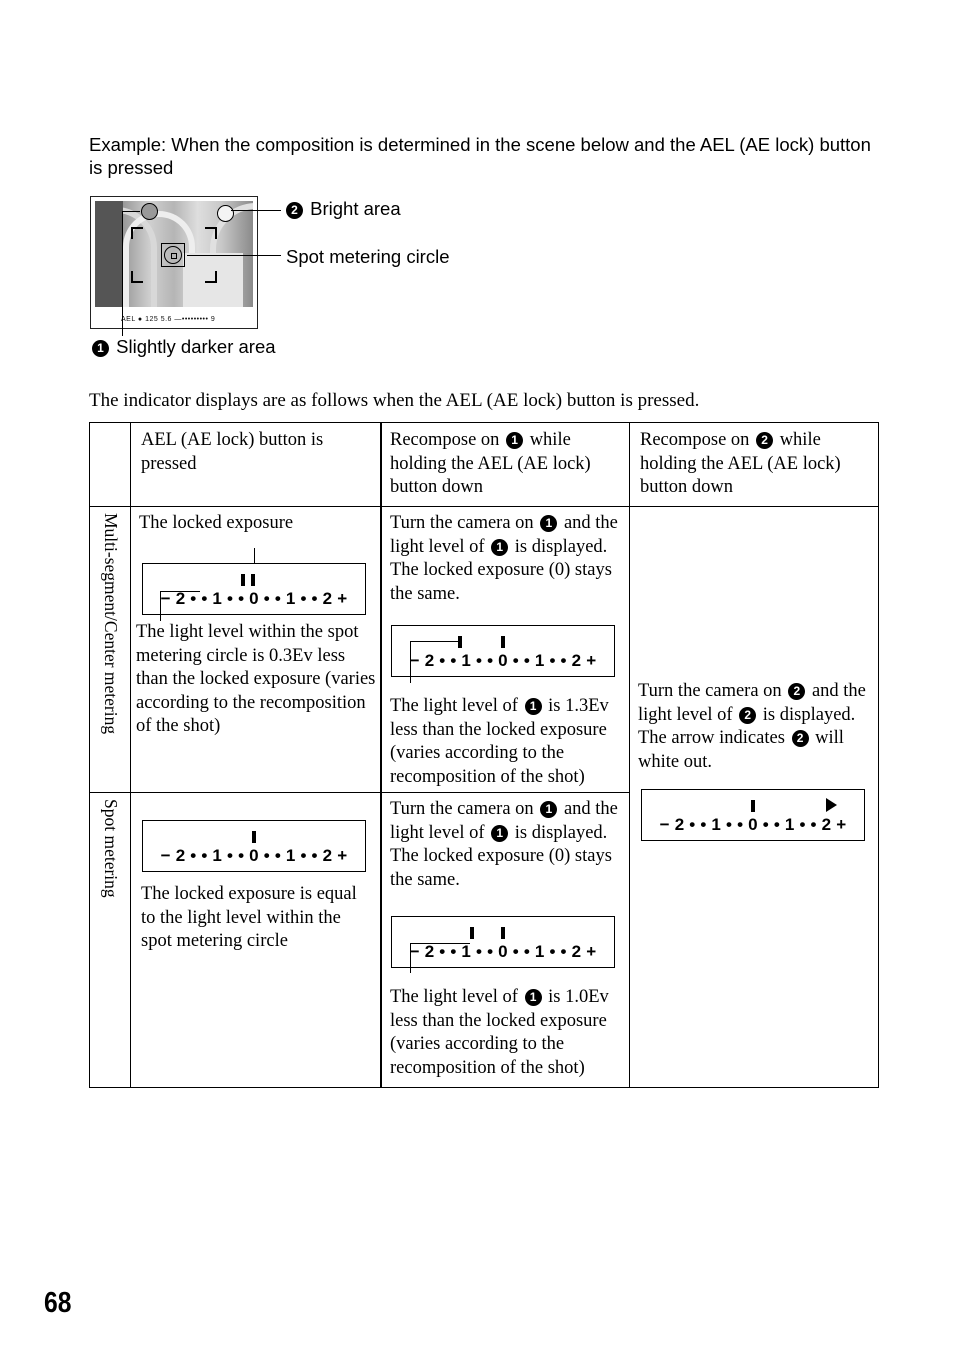  Describe the element at coordinates (111, 848) in the screenshot. I see `row-label-spot: Spot metering` at that location.